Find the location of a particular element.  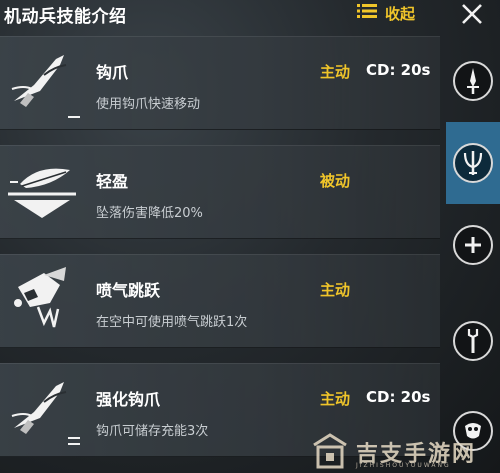

jet-jump-icon is located at coordinates (42, 301).